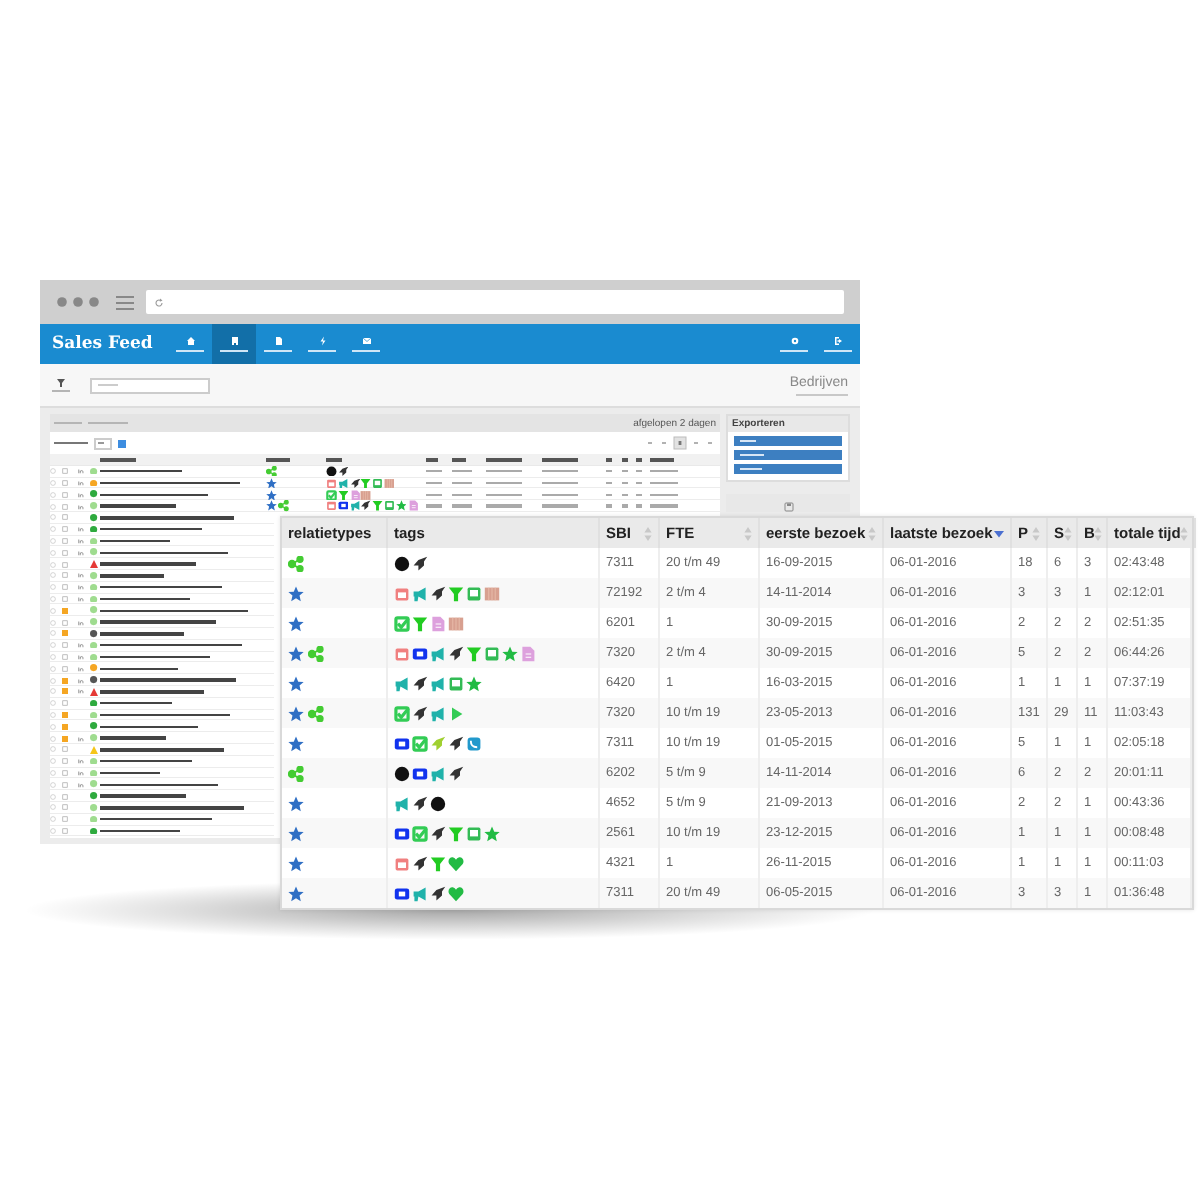 This screenshot has height=1200, width=1200. Describe the element at coordinates (278, 340) in the screenshot. I see `document-icon` at that location.